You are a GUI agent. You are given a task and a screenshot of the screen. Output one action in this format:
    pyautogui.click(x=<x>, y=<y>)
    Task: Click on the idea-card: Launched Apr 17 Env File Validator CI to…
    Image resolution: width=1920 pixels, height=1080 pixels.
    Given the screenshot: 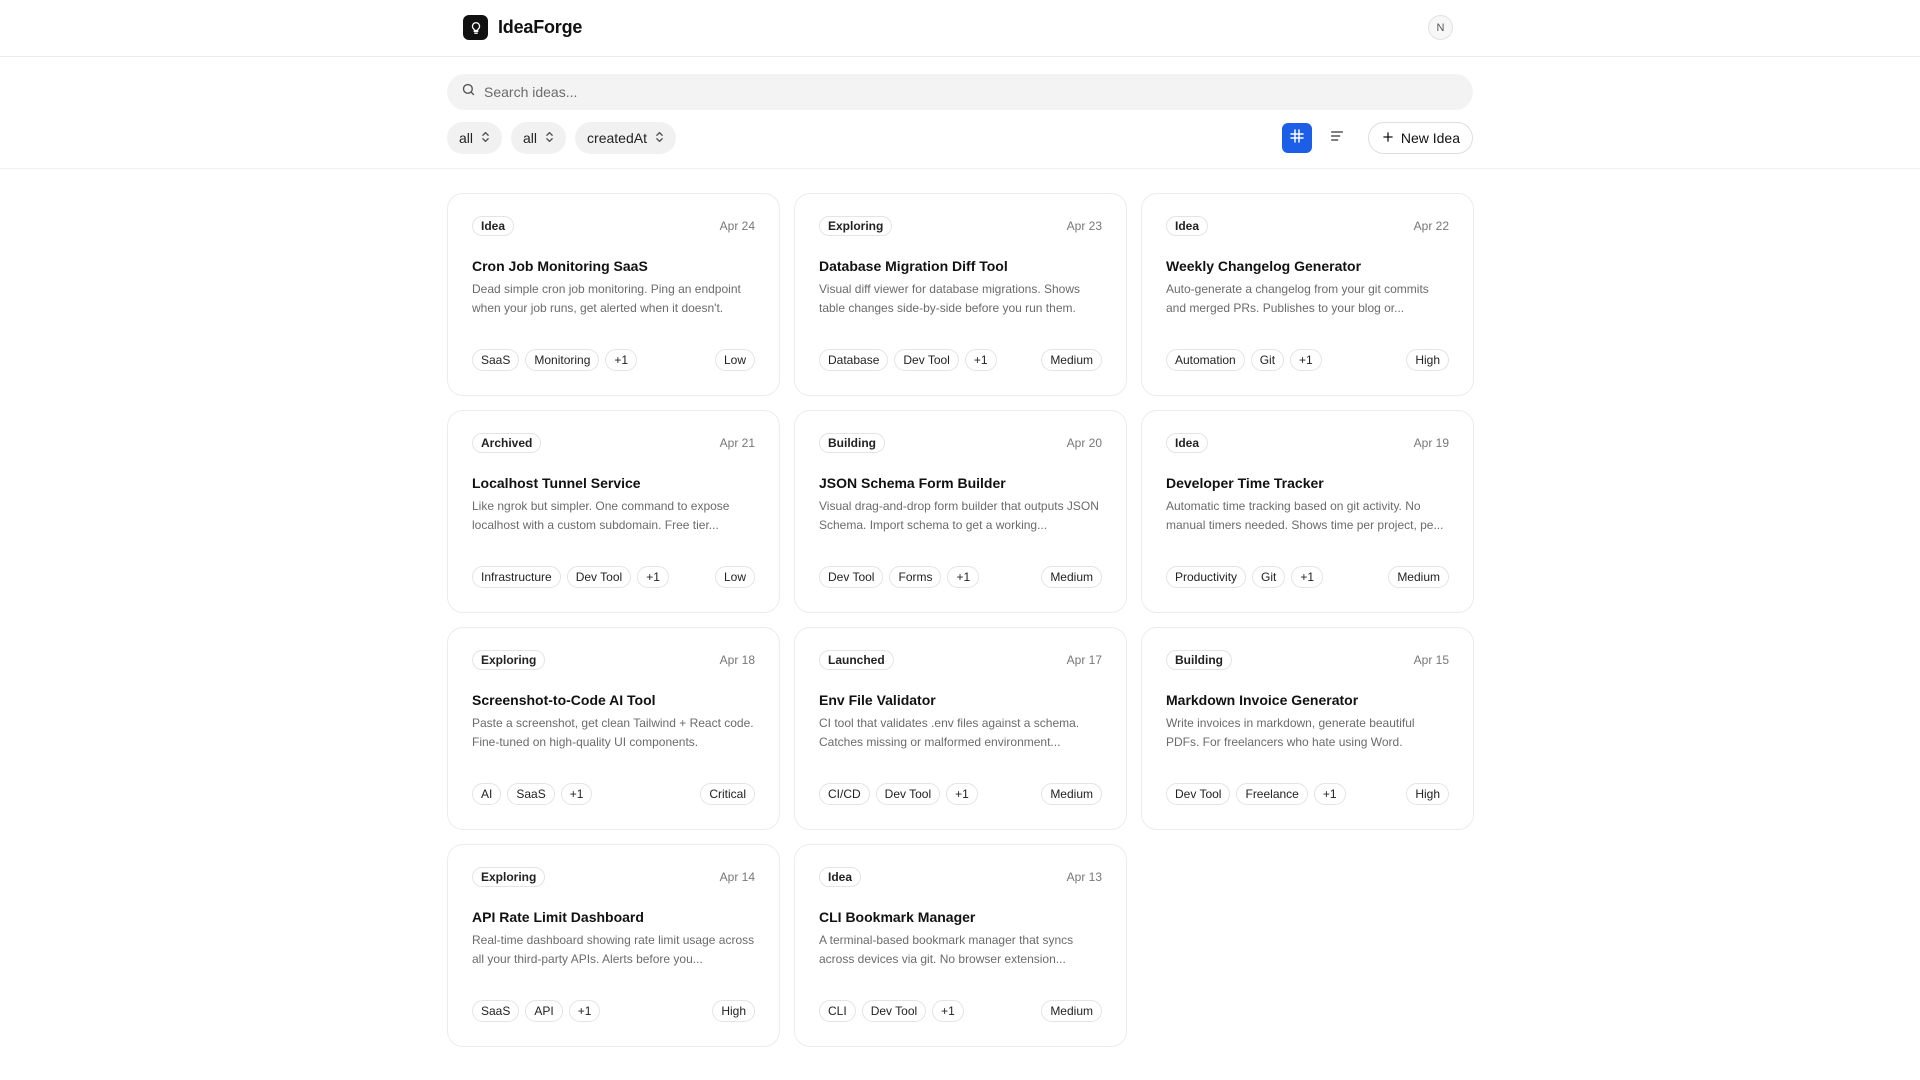 What is the action you would take?
    pyautogui.click(x=960, y=728)
    